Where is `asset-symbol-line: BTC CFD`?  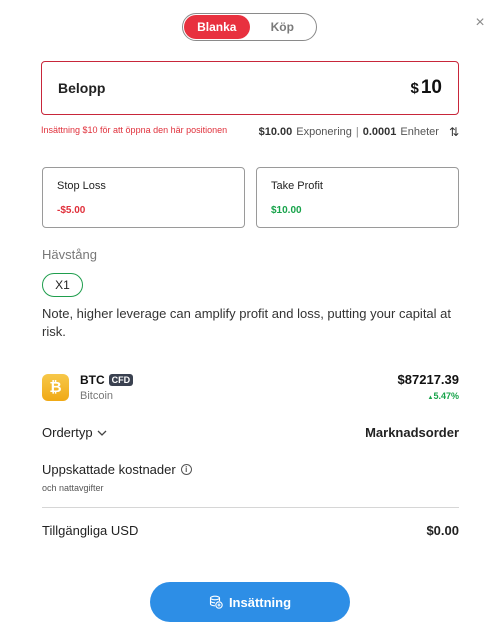
asset-symbol-line: BTC CFD is located at coordinates (107, 380).